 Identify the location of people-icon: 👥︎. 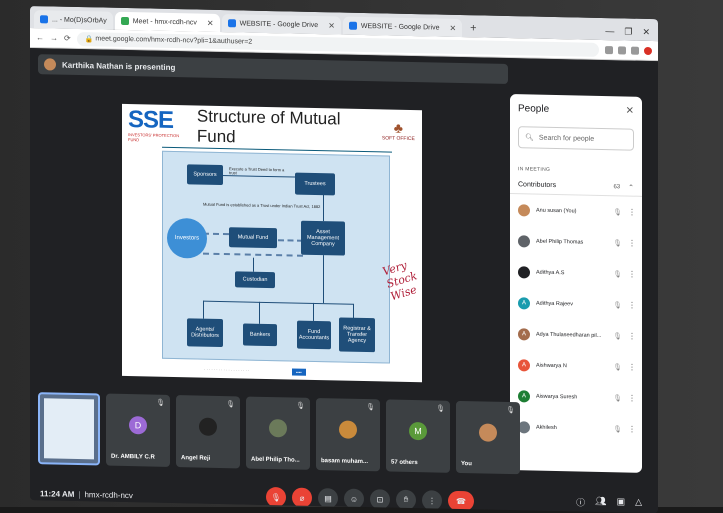
(600, 502).